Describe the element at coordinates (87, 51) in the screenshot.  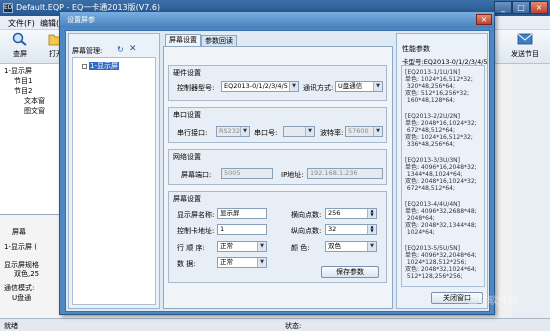
I see `screen-manager-label: 屏幕管理:` at that location.